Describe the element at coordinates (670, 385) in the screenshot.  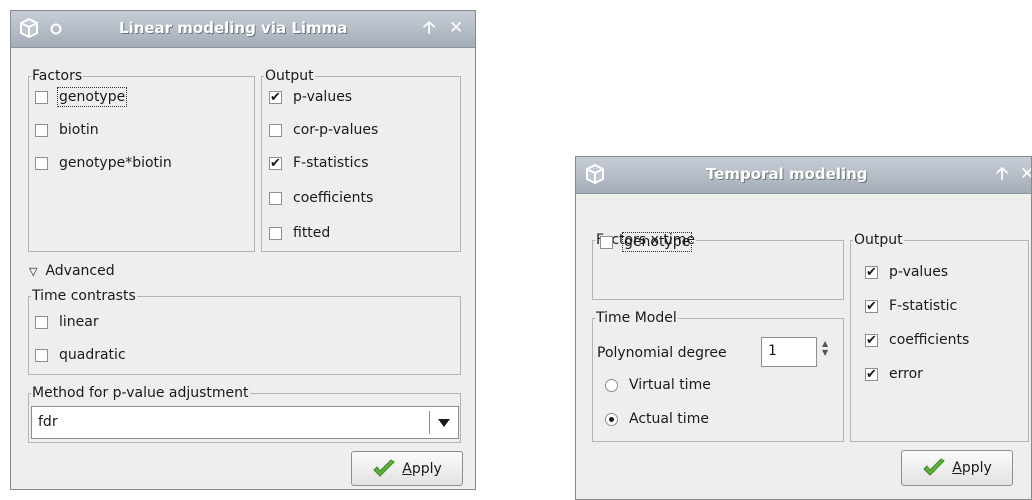
I see `radio-label: Virtual time` at that location.